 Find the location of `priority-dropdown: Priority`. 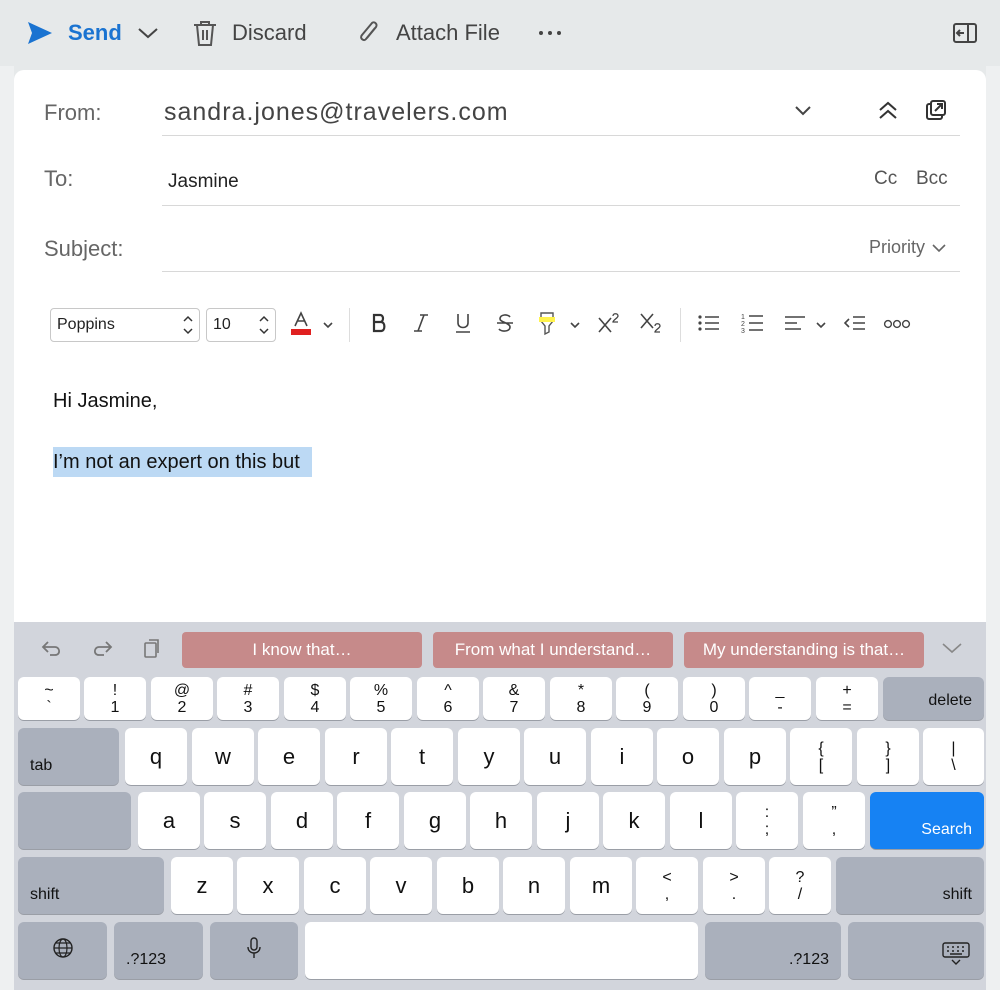

priority-dropdown: Priority is located at coordinates (908, 247).